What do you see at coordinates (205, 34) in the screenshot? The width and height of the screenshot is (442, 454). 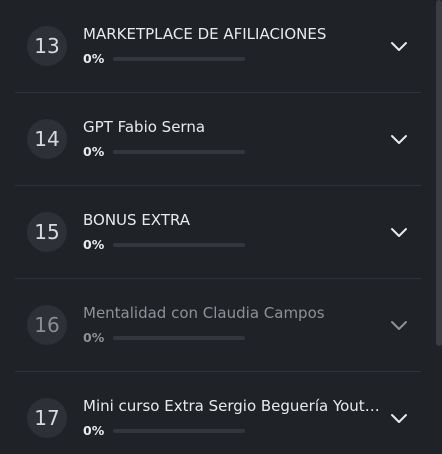 I see `module-title: MARKETPLACE DE AFILIACIONES` at bounding box center [205, 34].